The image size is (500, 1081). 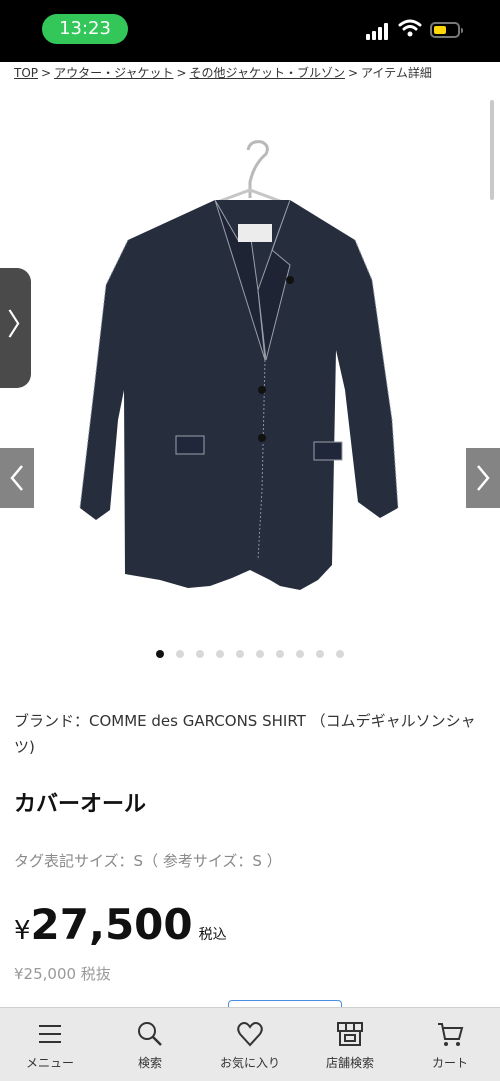 I want to click on battery-icon, so click(x=446, y=30).